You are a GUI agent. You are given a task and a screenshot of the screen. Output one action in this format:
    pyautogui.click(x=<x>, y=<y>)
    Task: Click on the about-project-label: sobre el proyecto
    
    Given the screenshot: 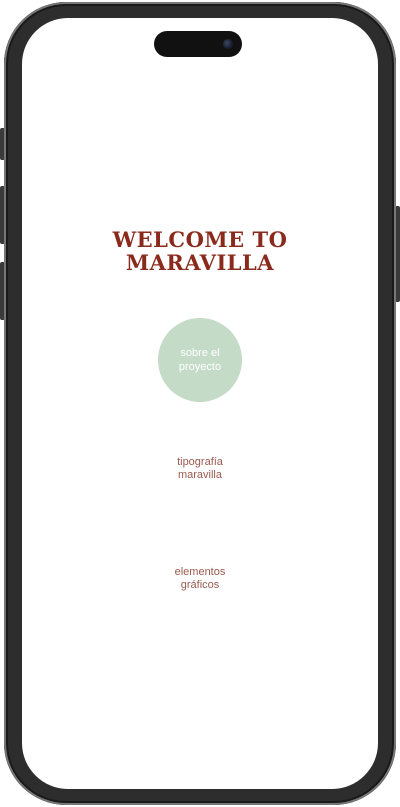 What is the action you would take?
    pyautogui.click(x=200, y=360)
    